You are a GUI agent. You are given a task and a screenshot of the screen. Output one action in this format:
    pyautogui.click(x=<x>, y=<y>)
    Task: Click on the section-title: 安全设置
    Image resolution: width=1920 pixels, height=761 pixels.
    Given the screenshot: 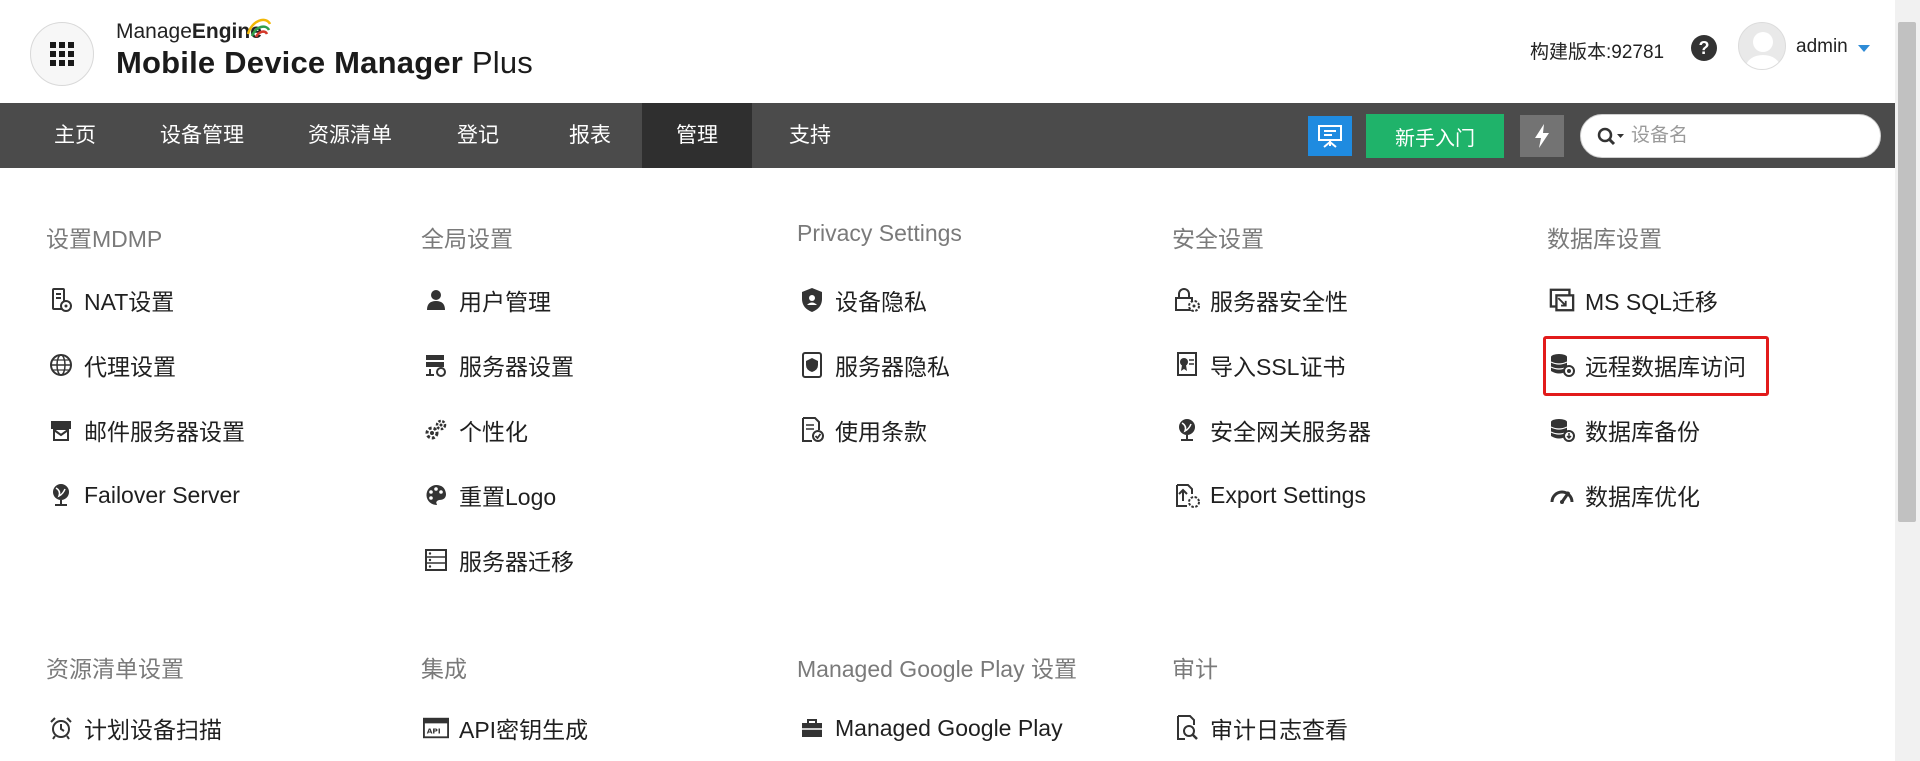 What is the action you would take?
    pyautogui.click(x=1218, y=239)
    